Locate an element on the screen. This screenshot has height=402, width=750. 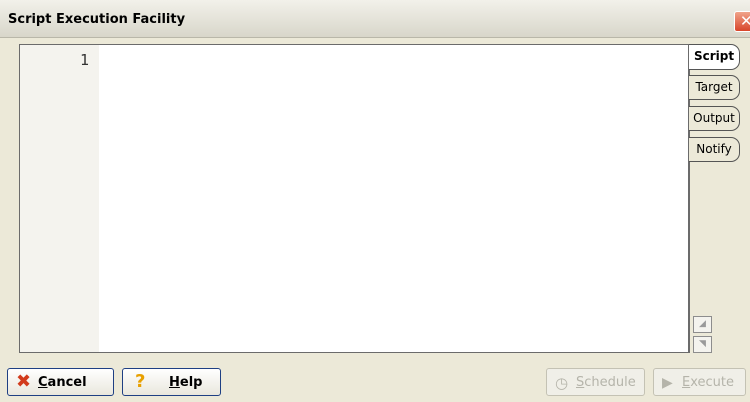
tab-notify: Notify is located at coordinates (714, 149).